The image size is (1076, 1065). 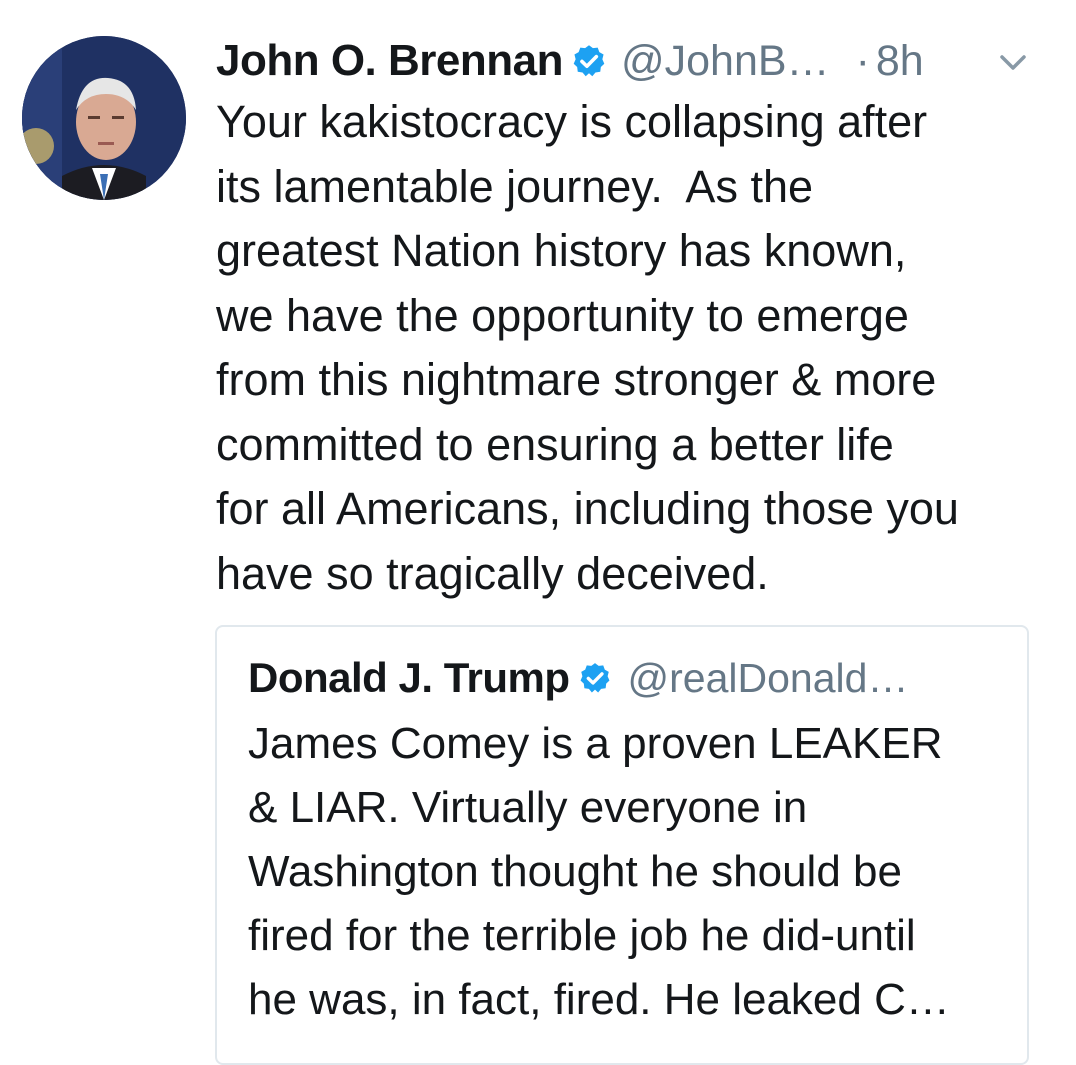 I want to click on author-avatar, so click(x=104, y=118).